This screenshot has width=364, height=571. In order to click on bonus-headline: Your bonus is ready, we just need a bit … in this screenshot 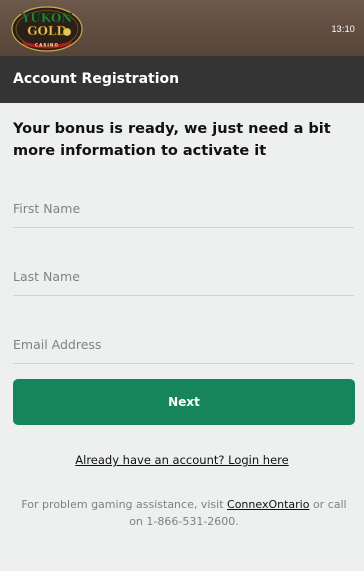, I will do `click(172, 140)`.